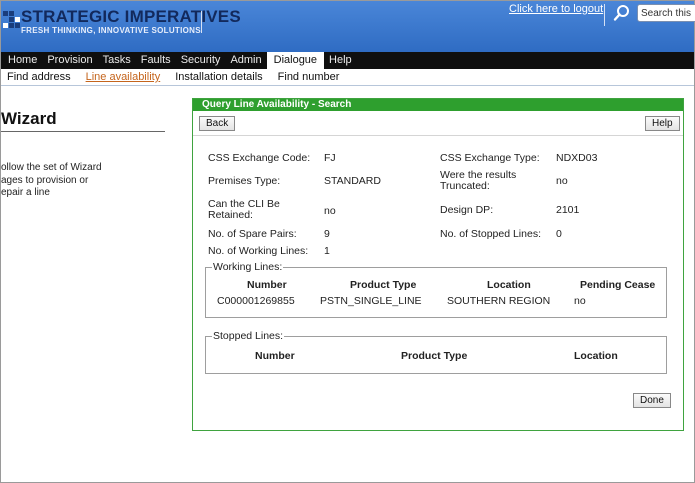  Describe the element at coordinates (562, 181) in the screenshot. I see `results-truncated-value: no` at that location.